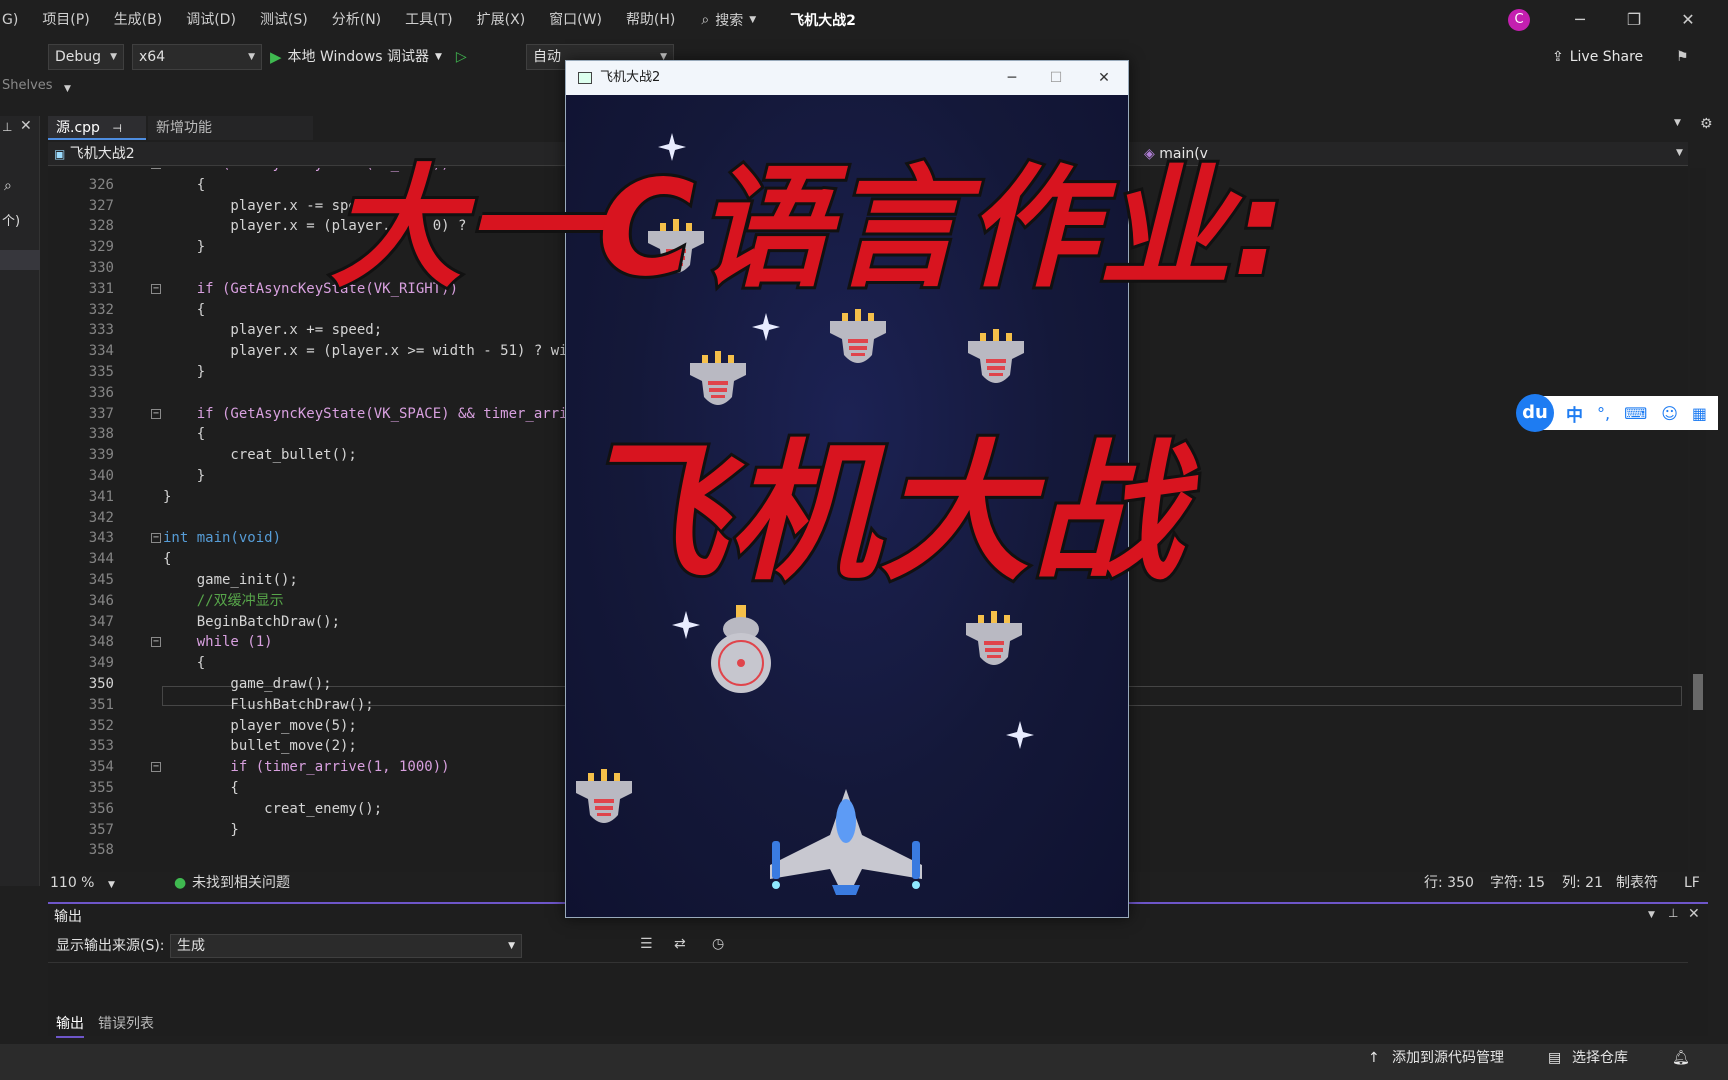 This screenshot has width=1728, height=1080. What do you see at coordinates (60, 154) in the screenshot?
I see `project-icon: ▣` at bounding box center [60, 154].